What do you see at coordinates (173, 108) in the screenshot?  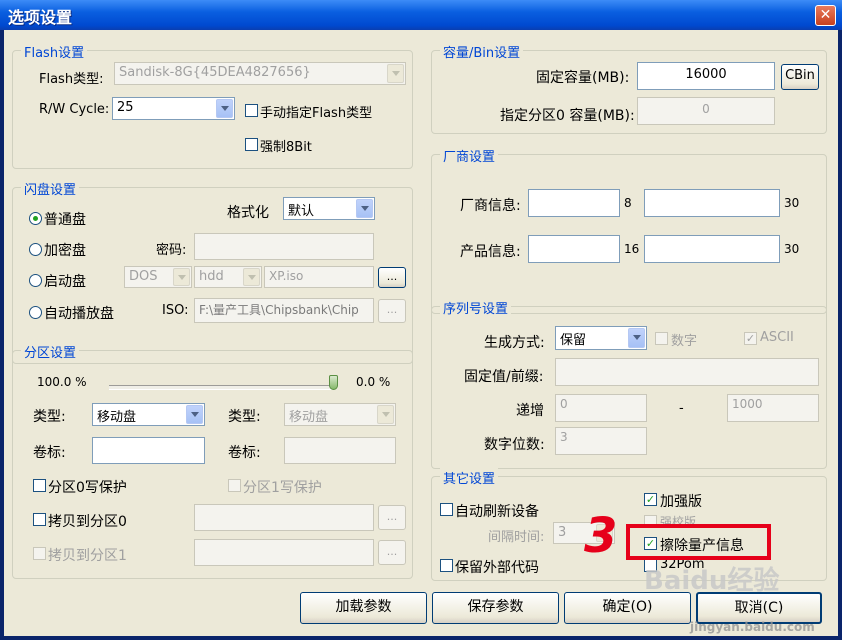 I see `rw-cycle-select: 25` at bounding box center [173, 108].